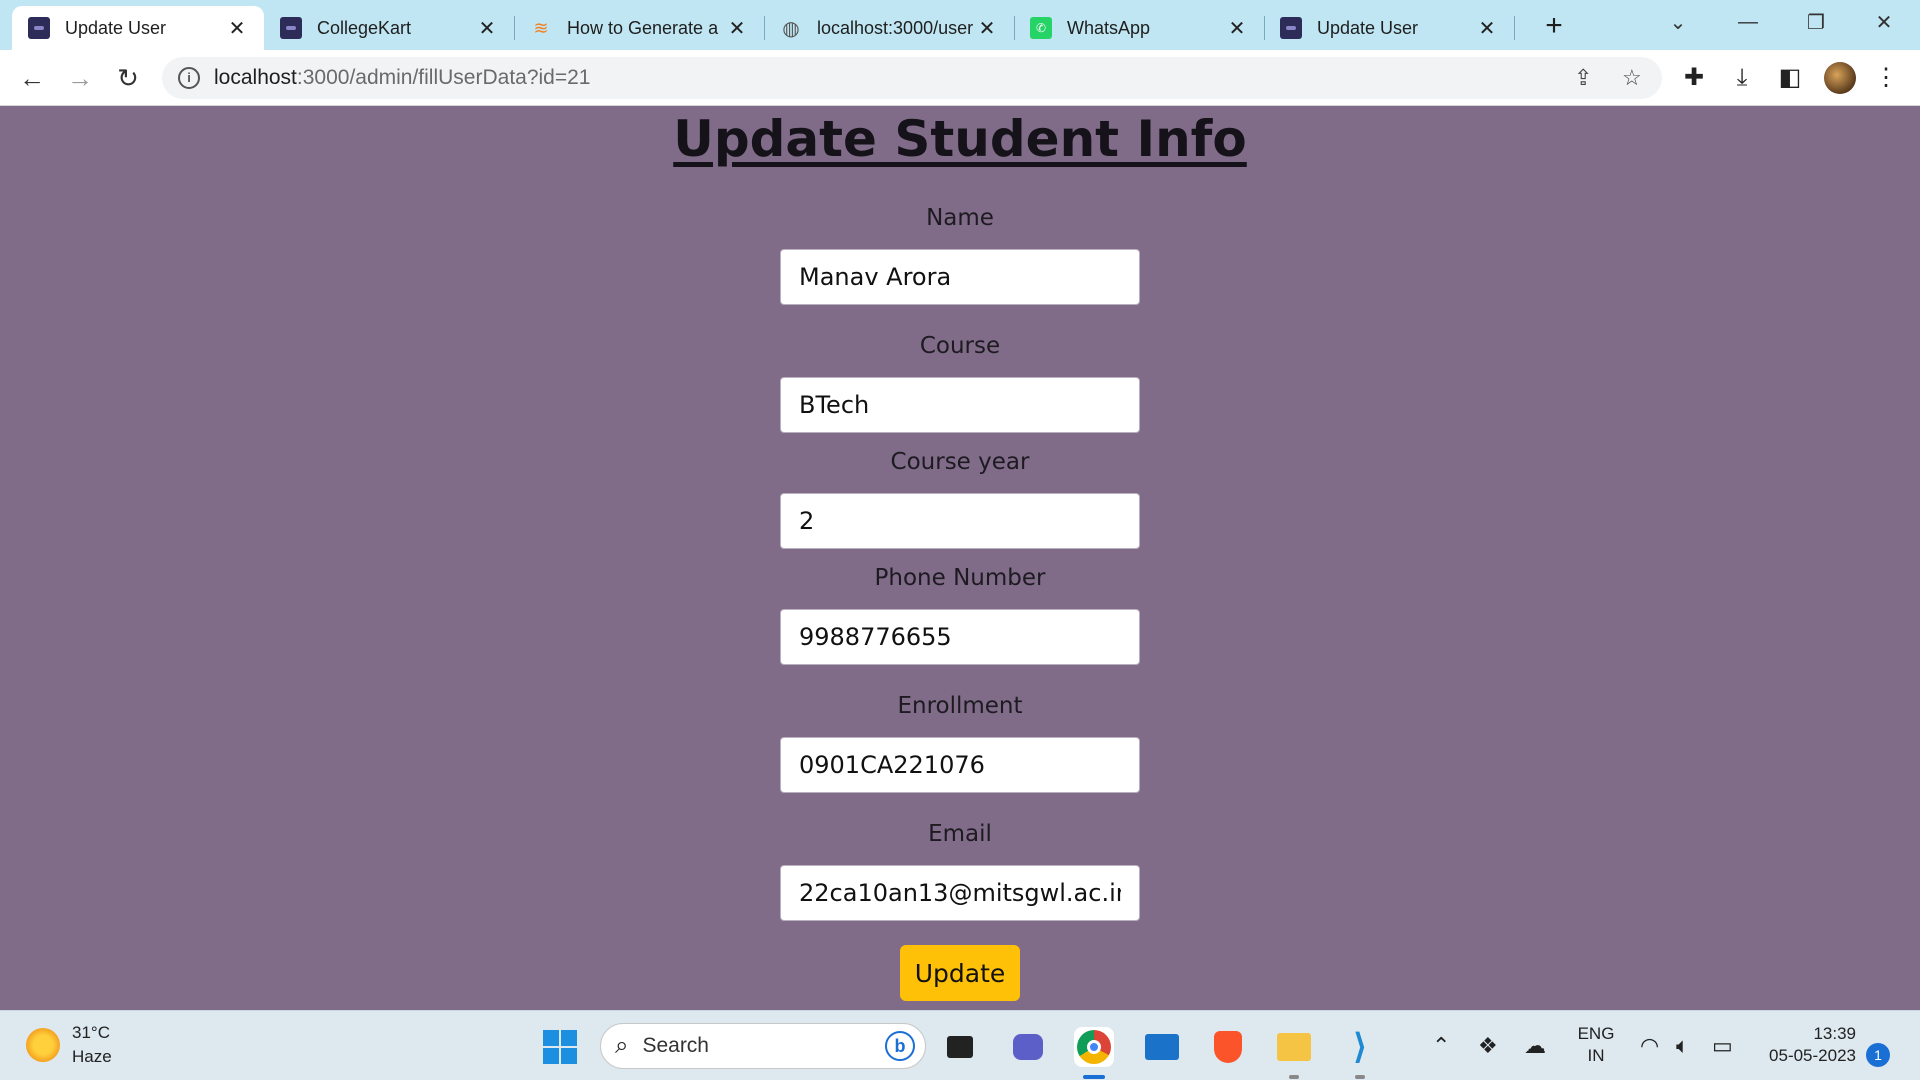 Image resolution: width=1920 pixels, height=1080 pixels. Describe the element at coordinates (960, 765) in the screenshot. I see `enrollment-input` at that location.